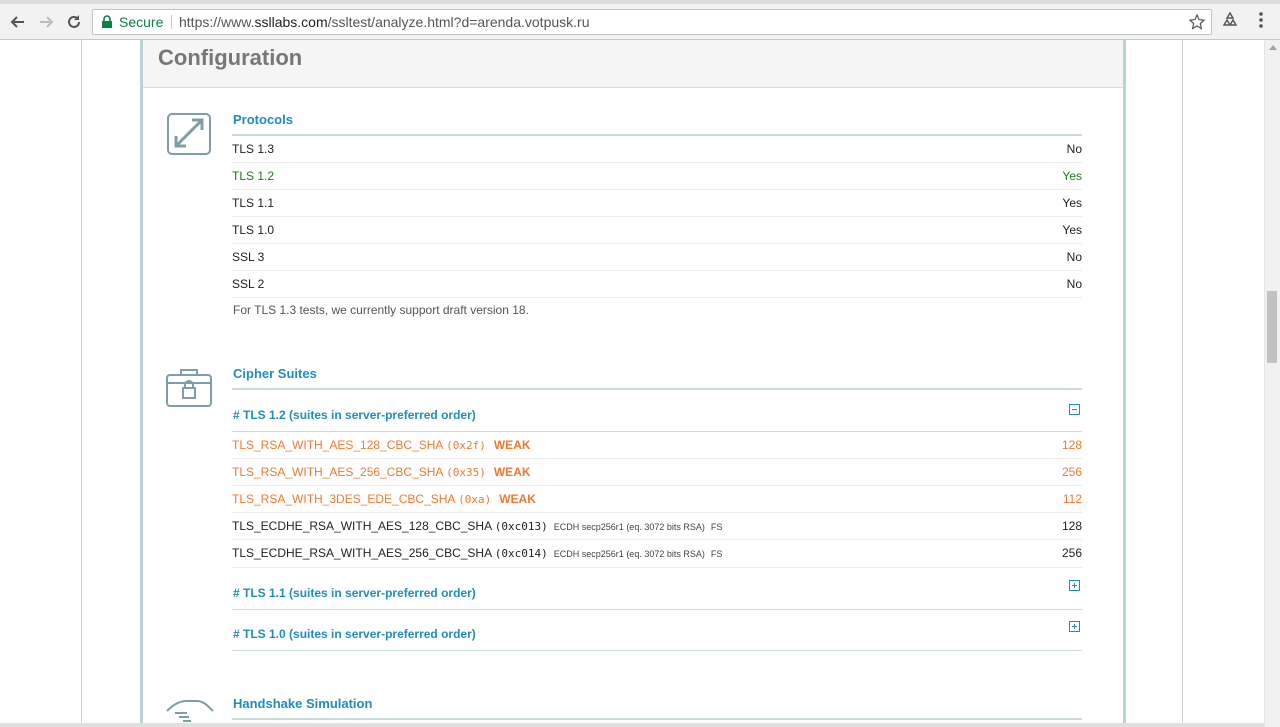 Image resolution: width=1280 pixels, height=727 pixels. I want to click on cipher-name-cell: TLS_RSA_WITH_3DES_EDE_CBC_SHA (0xa) WEAK, so click(384, 499).